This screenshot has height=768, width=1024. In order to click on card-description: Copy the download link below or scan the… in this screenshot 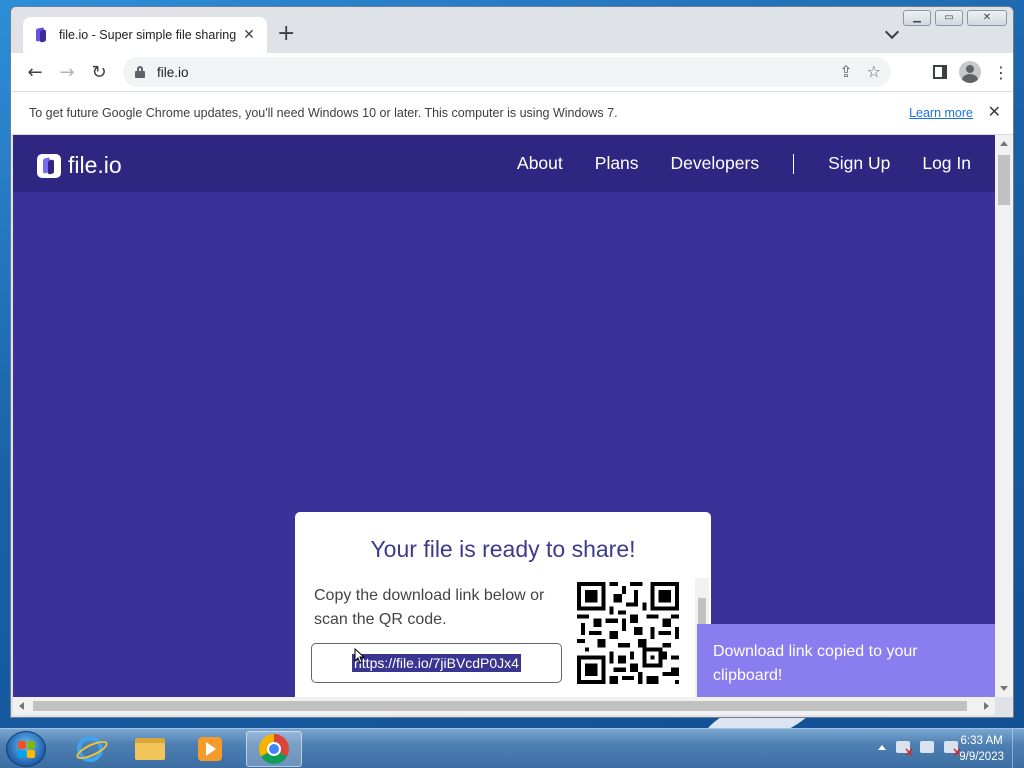, I will do `click(429, 607)`.